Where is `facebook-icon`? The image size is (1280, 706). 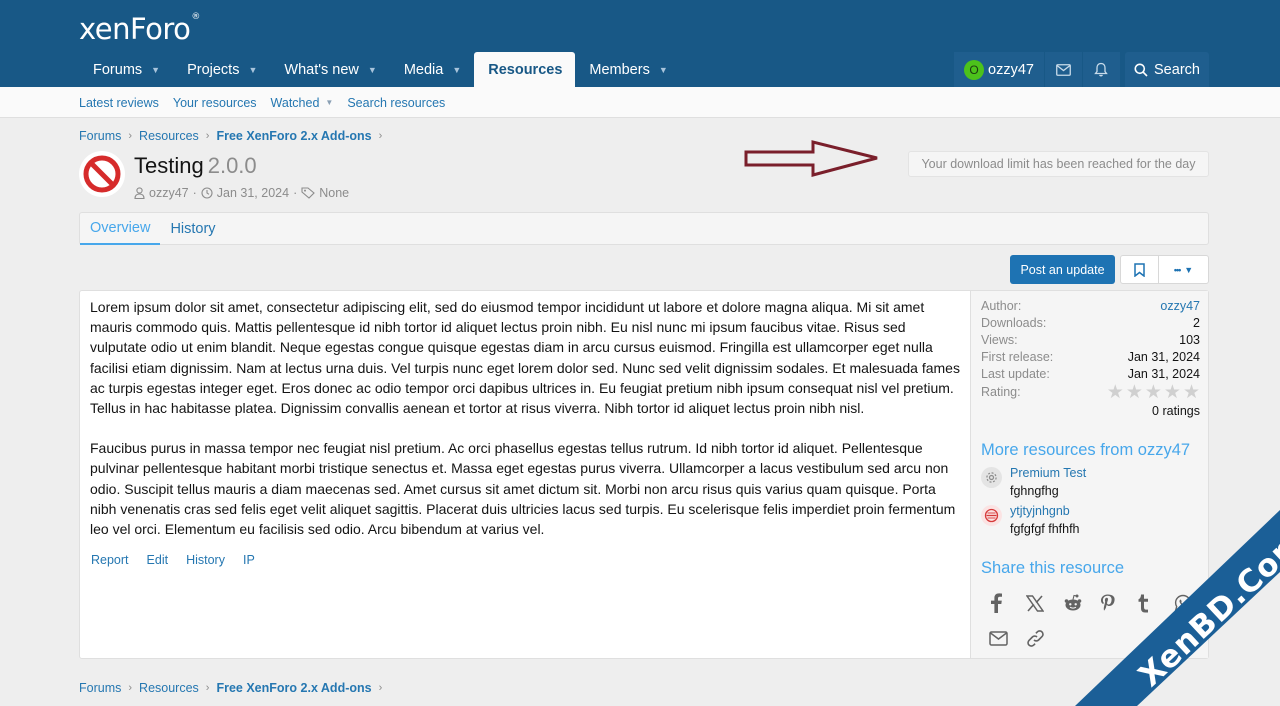
facebook-icon is located at coordinates (1007, 603).